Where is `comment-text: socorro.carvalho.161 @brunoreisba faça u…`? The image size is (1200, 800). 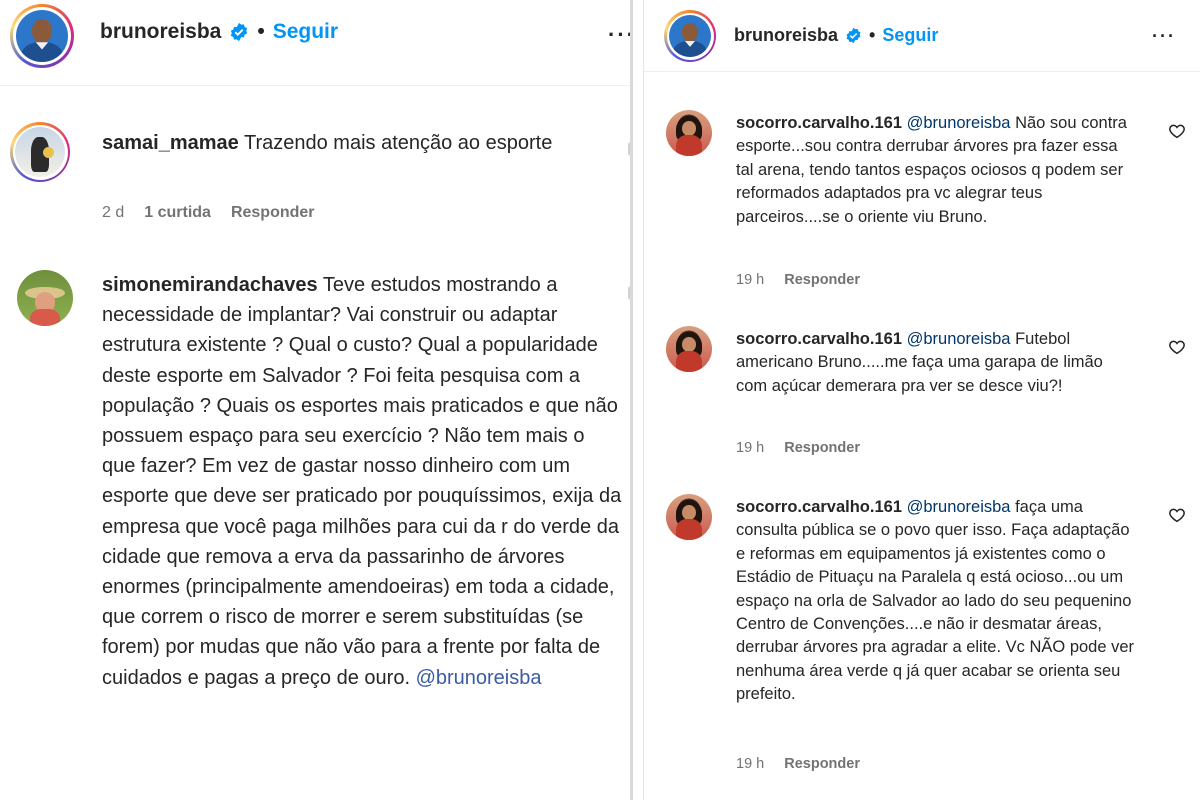 comment-text: socorro.carvalho.161 @brunoreisba faça u… is located at coordinates (936, 601).